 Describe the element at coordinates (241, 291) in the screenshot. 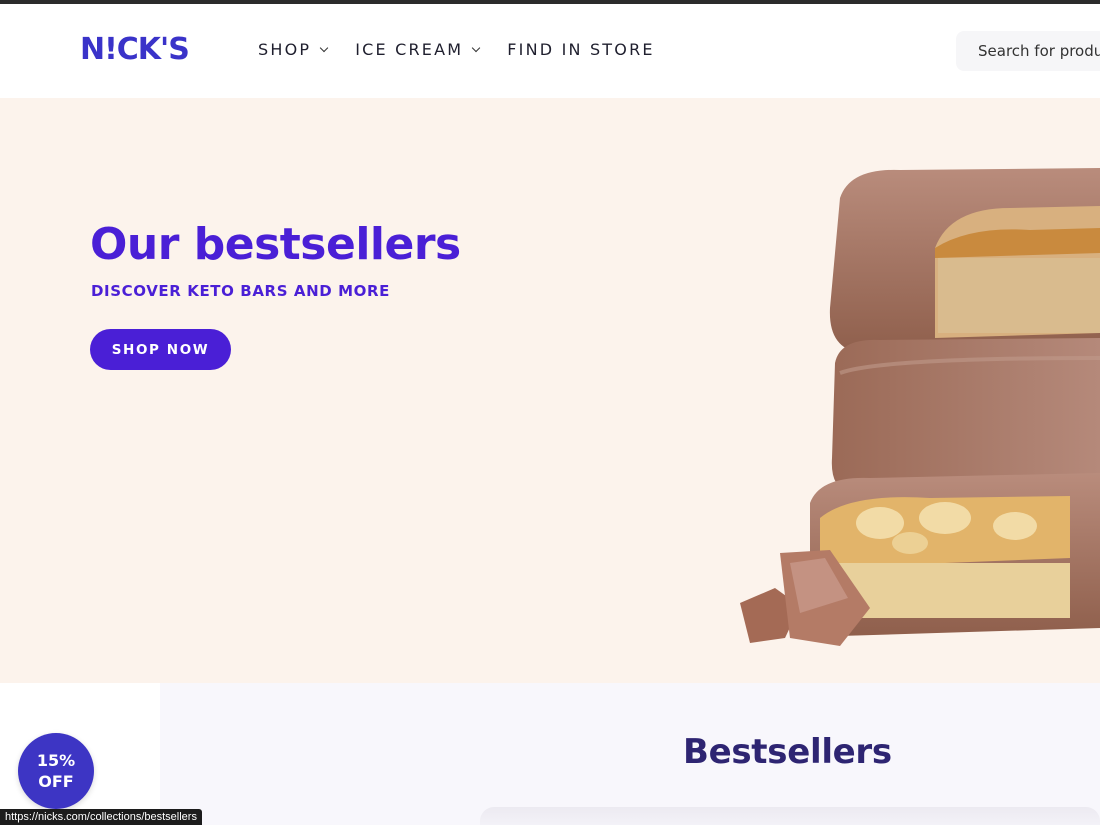

I see `hero-subtitle: DISCOVER KETO BARS AND MORE` at that location.